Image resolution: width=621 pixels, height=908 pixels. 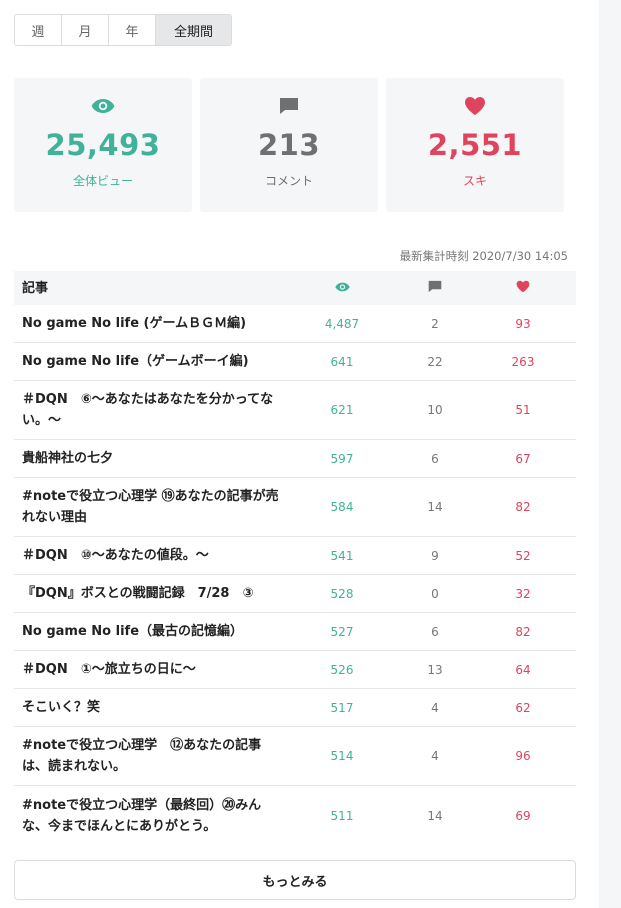 I want to click on table-row: No game No life（ゲームボーイ編) 641 22 263, so click(x=295, y=362).